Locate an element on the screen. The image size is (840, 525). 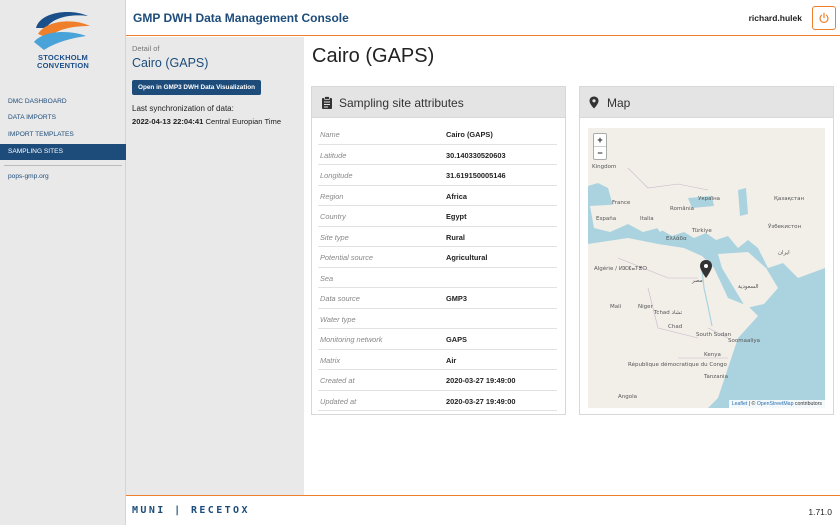
attribute-row: Potential source Agricultural is located at coordinates (437, 257).